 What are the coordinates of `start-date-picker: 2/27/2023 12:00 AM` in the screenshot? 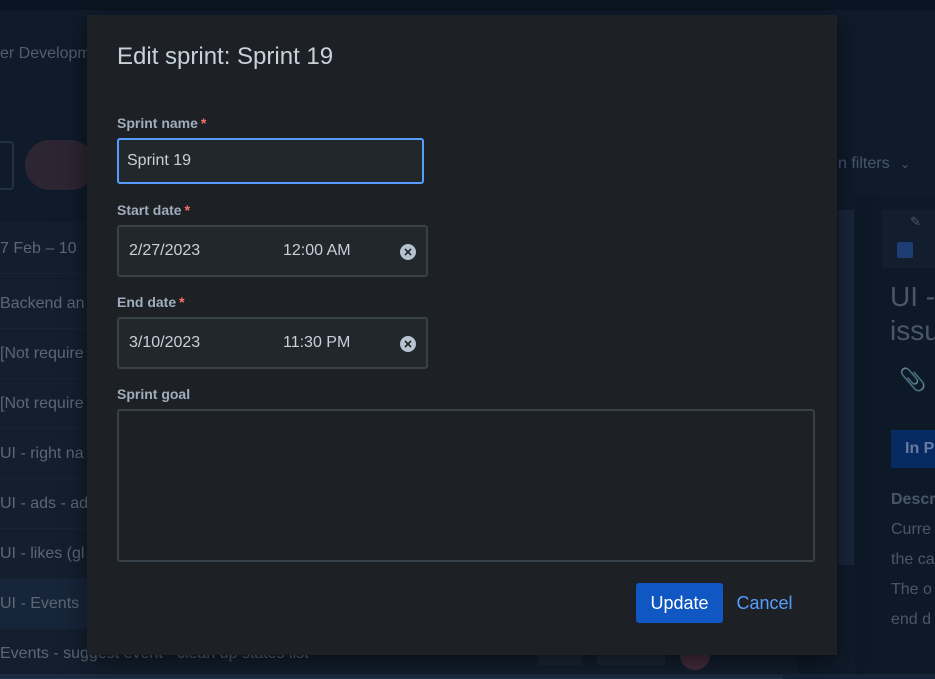 It's located at (272, 251).